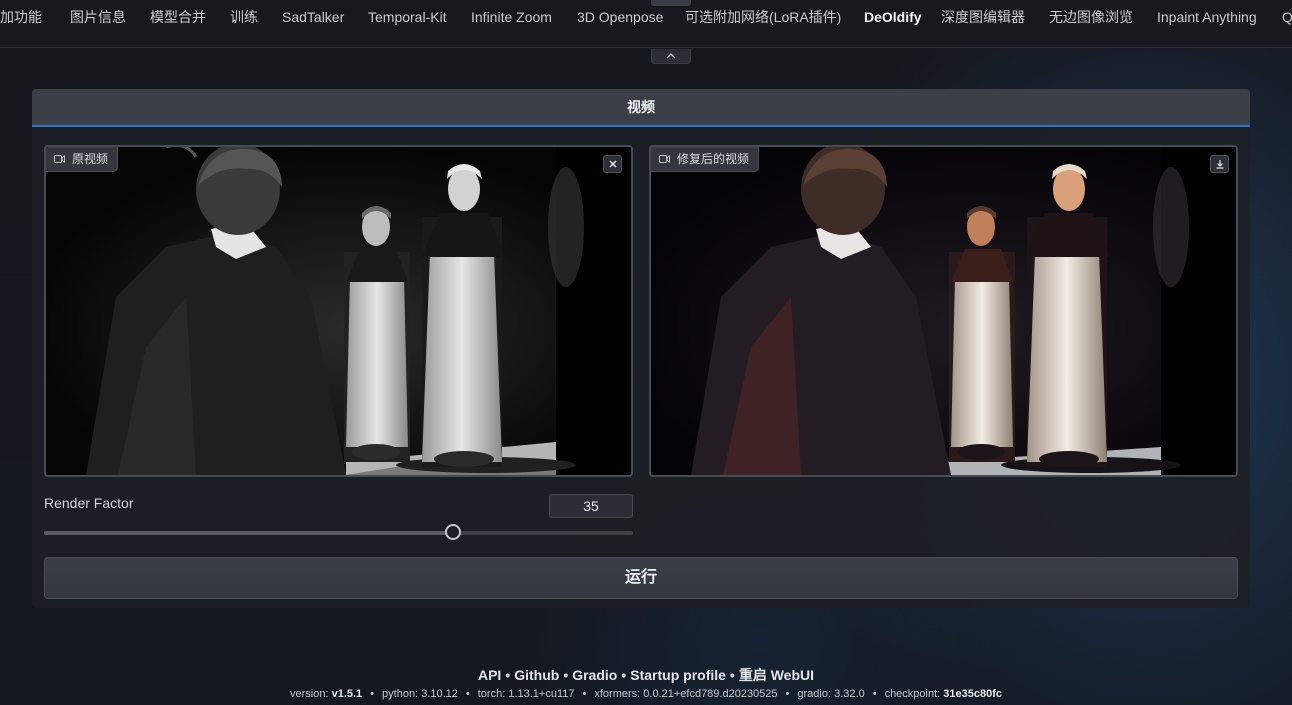 This screenshot has width=1292, height=705. What do you see at coordinates (1287, 17) in the screenshot?
I see `tab-overflow: Q` at bounding box center [1287, 17].